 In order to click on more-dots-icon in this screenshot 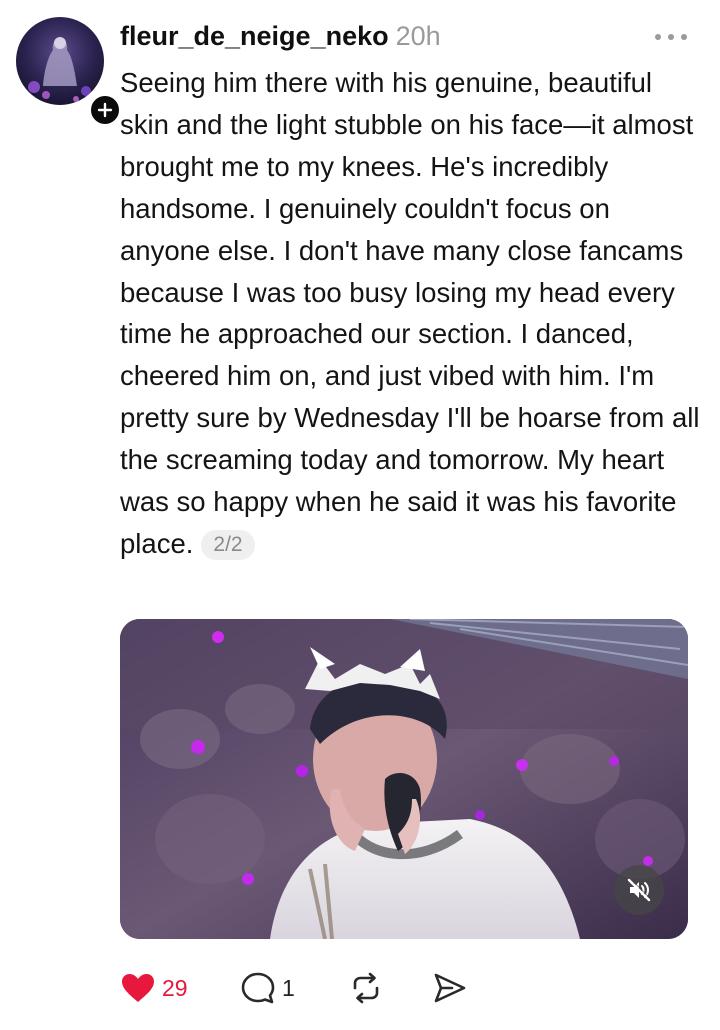, I will do `click(671, 37)`.